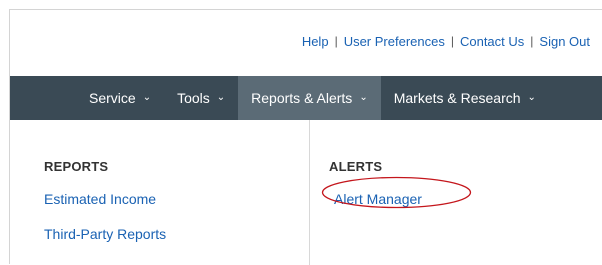 The image size is (602, 265). What do you see at coordinates (564, 41) in the screenshot?
I see `sign-out-link: Sign Out` at bounding box center [564, 41].